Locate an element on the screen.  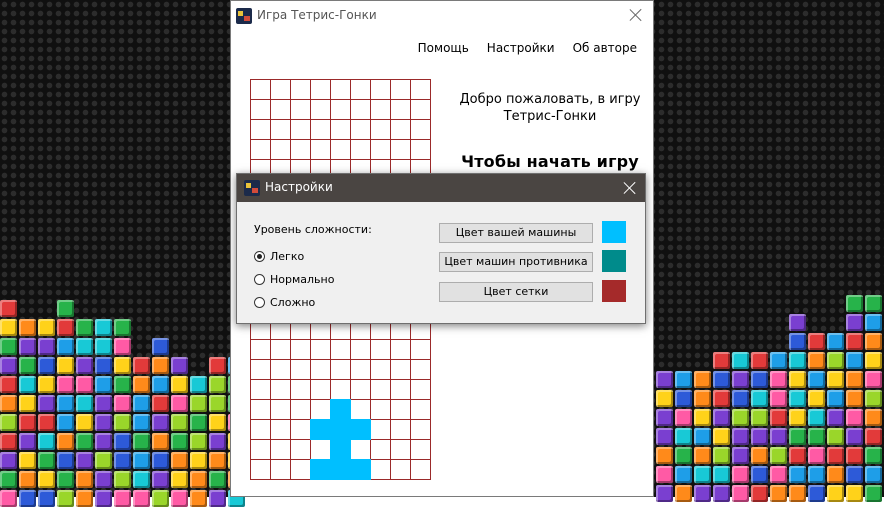
grid-color-button: Цвет сетки is located at coordinates (516, 292).